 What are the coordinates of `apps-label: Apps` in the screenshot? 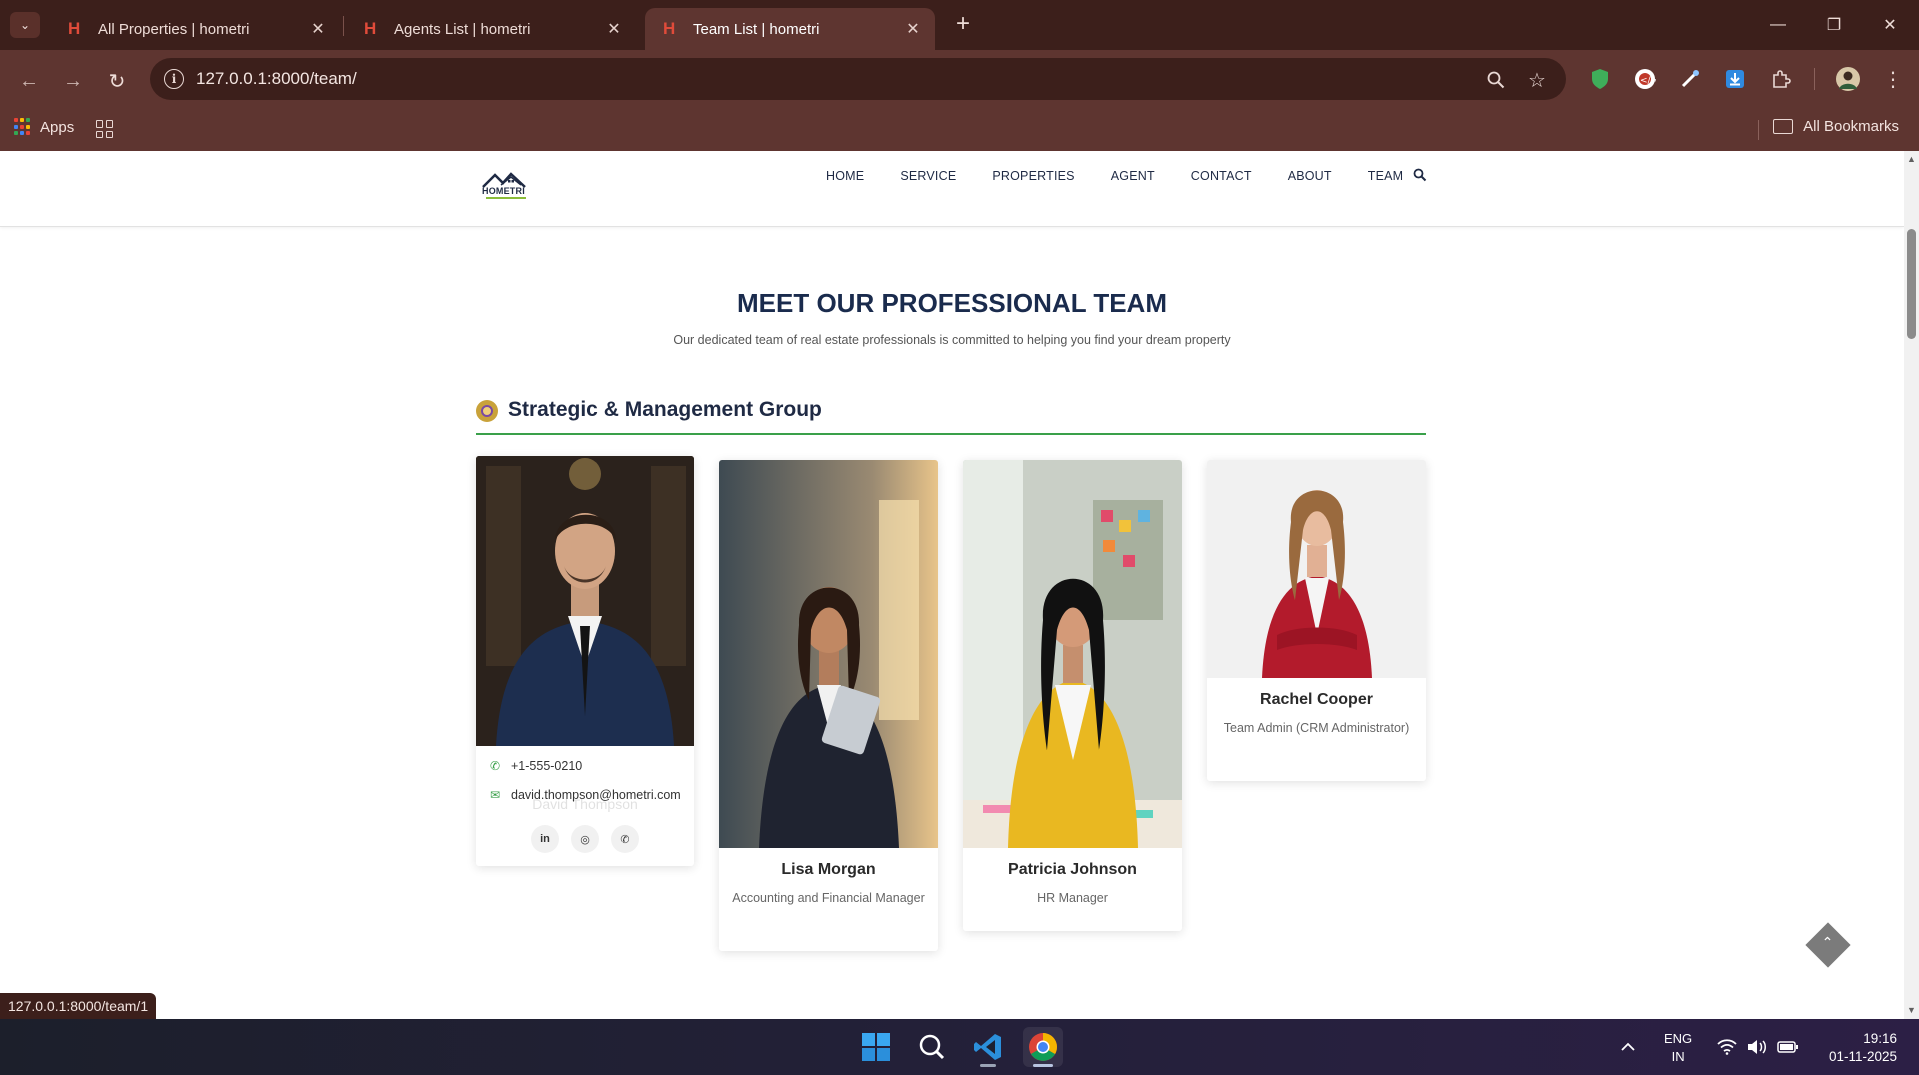 It's located at (57, 127).